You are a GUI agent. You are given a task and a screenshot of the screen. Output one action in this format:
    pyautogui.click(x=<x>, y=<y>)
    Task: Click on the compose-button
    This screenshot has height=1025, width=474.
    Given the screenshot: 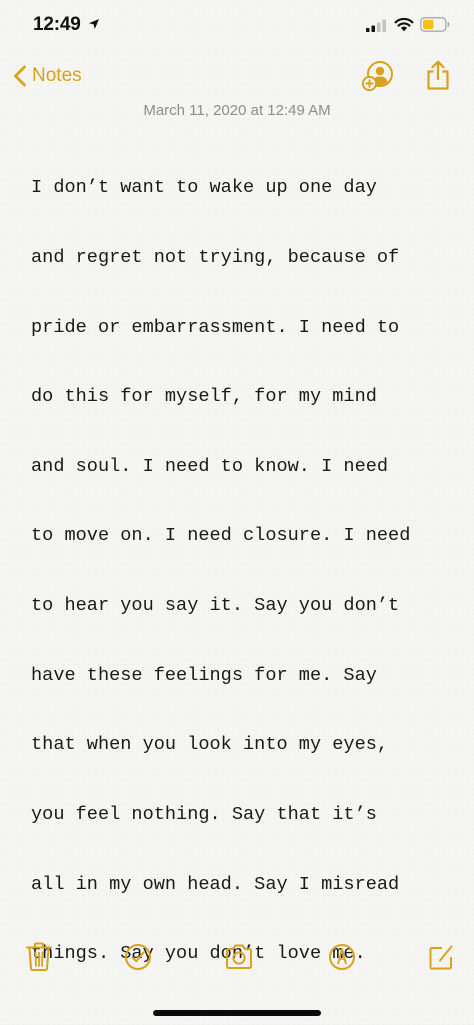 What is the action you would take?
    pyautogui.click(x=442, y=956)
    